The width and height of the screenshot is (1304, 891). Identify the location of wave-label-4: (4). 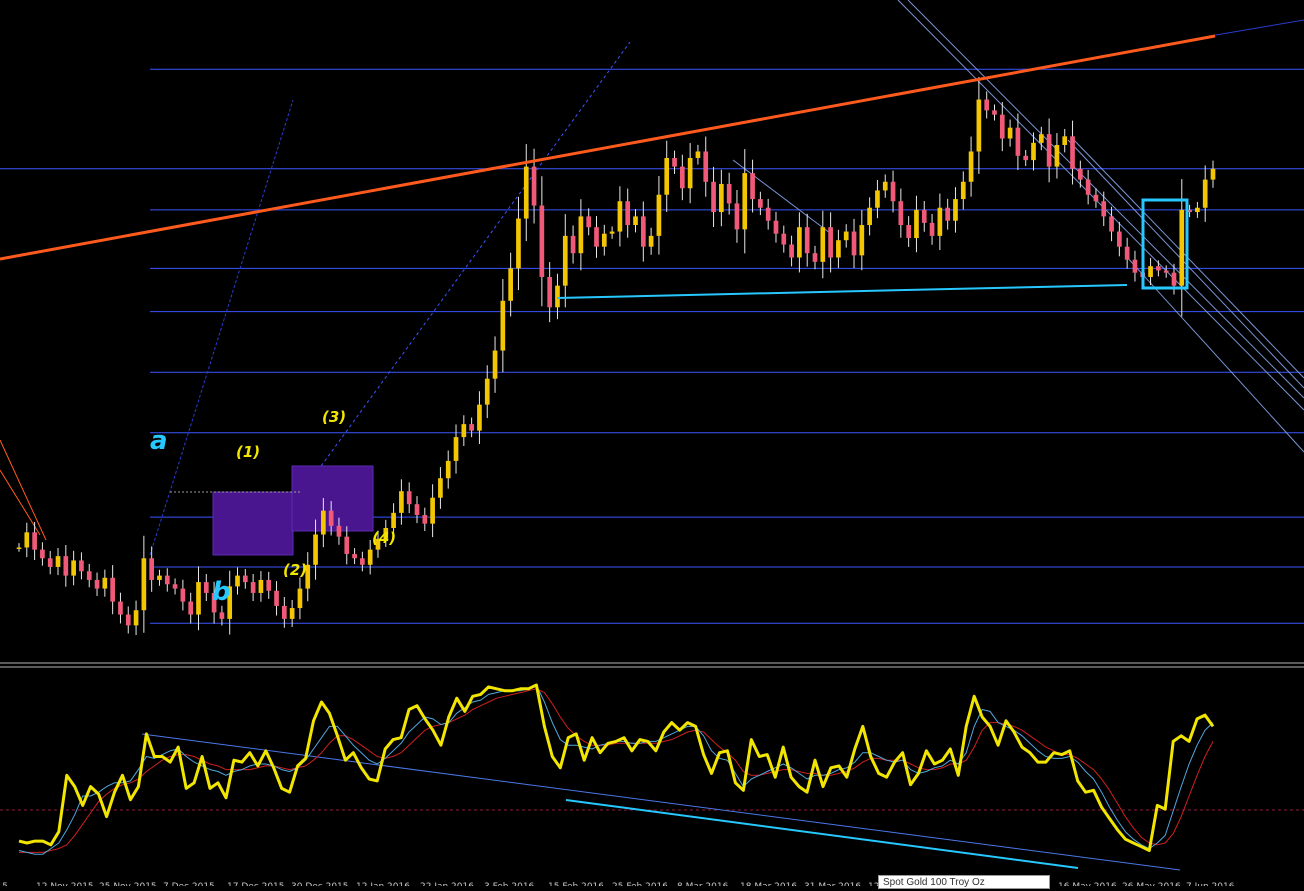
(384, 538).